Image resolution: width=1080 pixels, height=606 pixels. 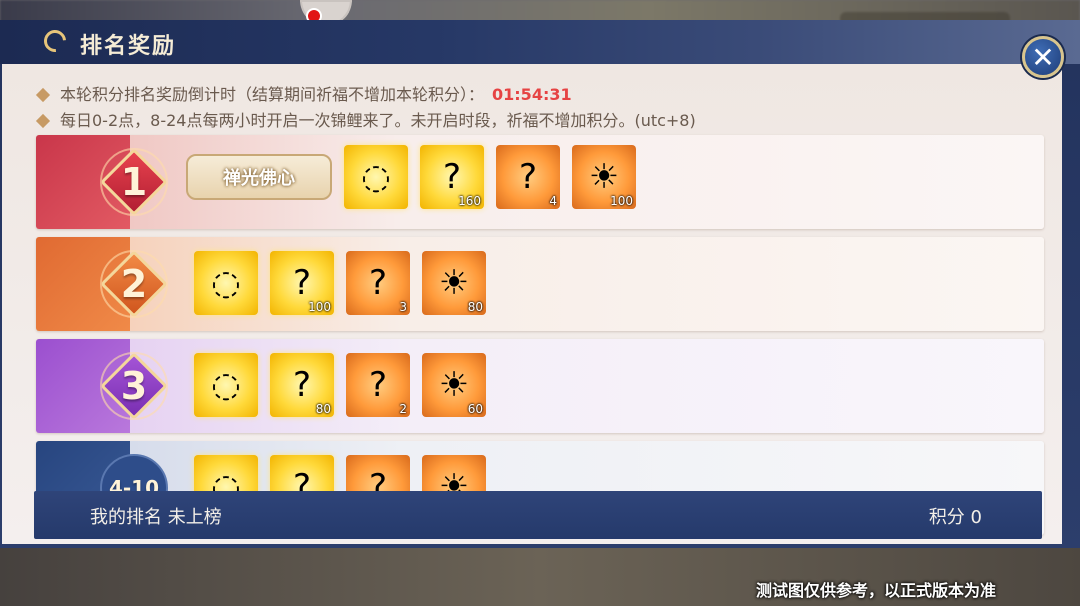 I want to click on my-rank-label: 我的排名 未上榜, so click(x=156, y=517).